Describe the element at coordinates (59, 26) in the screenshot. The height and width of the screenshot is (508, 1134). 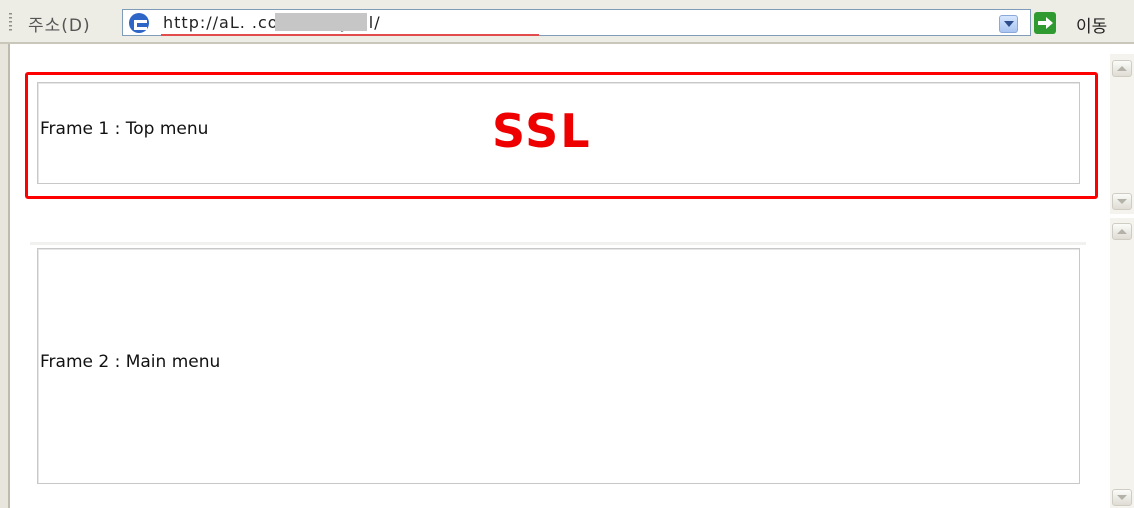
I see `address-label: 주소(D)` at that location.